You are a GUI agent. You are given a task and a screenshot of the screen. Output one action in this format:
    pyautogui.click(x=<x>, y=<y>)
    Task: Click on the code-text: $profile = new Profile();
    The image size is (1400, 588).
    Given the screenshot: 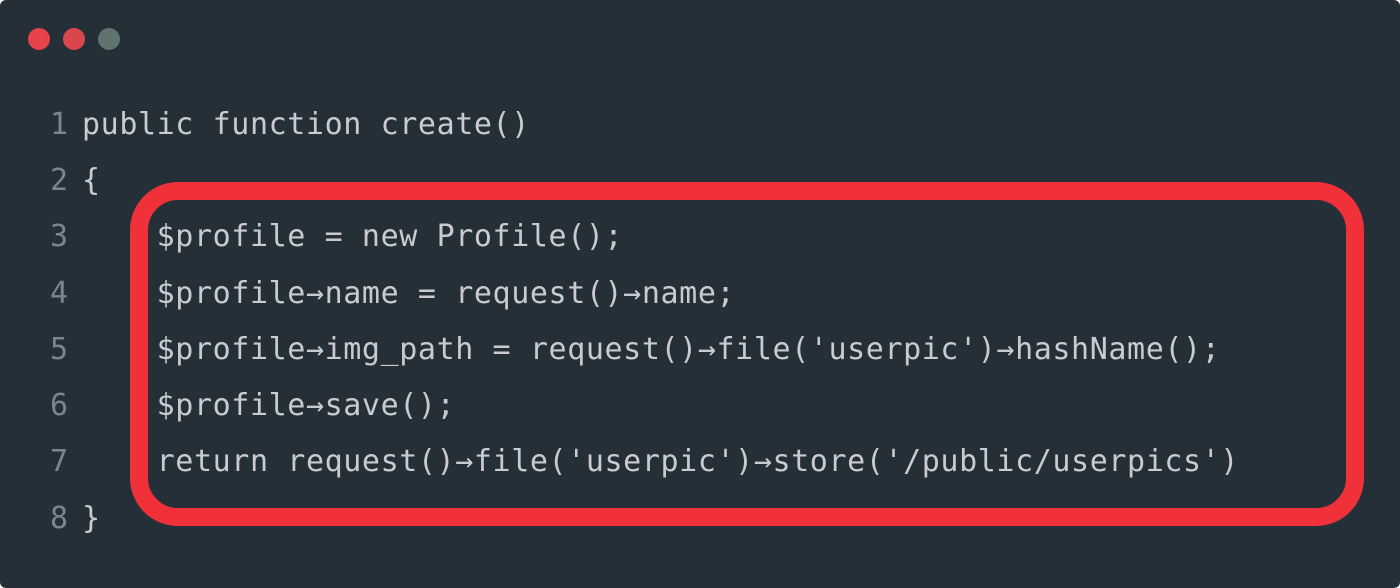 What is the action you would take?
    pyautogui.click(x=353, y=237)
    